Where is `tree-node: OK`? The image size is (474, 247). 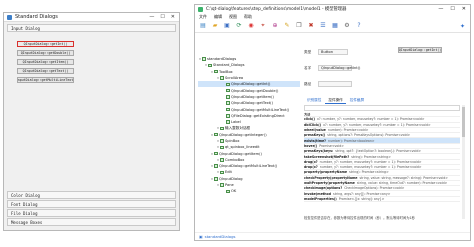
tree-node: OK is located at coordinates (249, 191).